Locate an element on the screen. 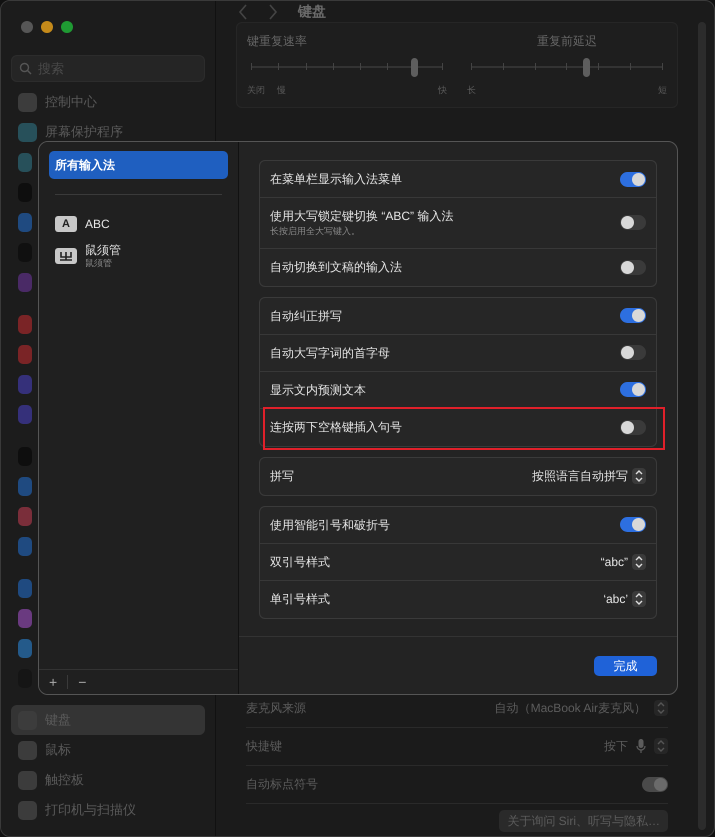  input-source-item: 所有输入法 is located at coordinates (138, 165).